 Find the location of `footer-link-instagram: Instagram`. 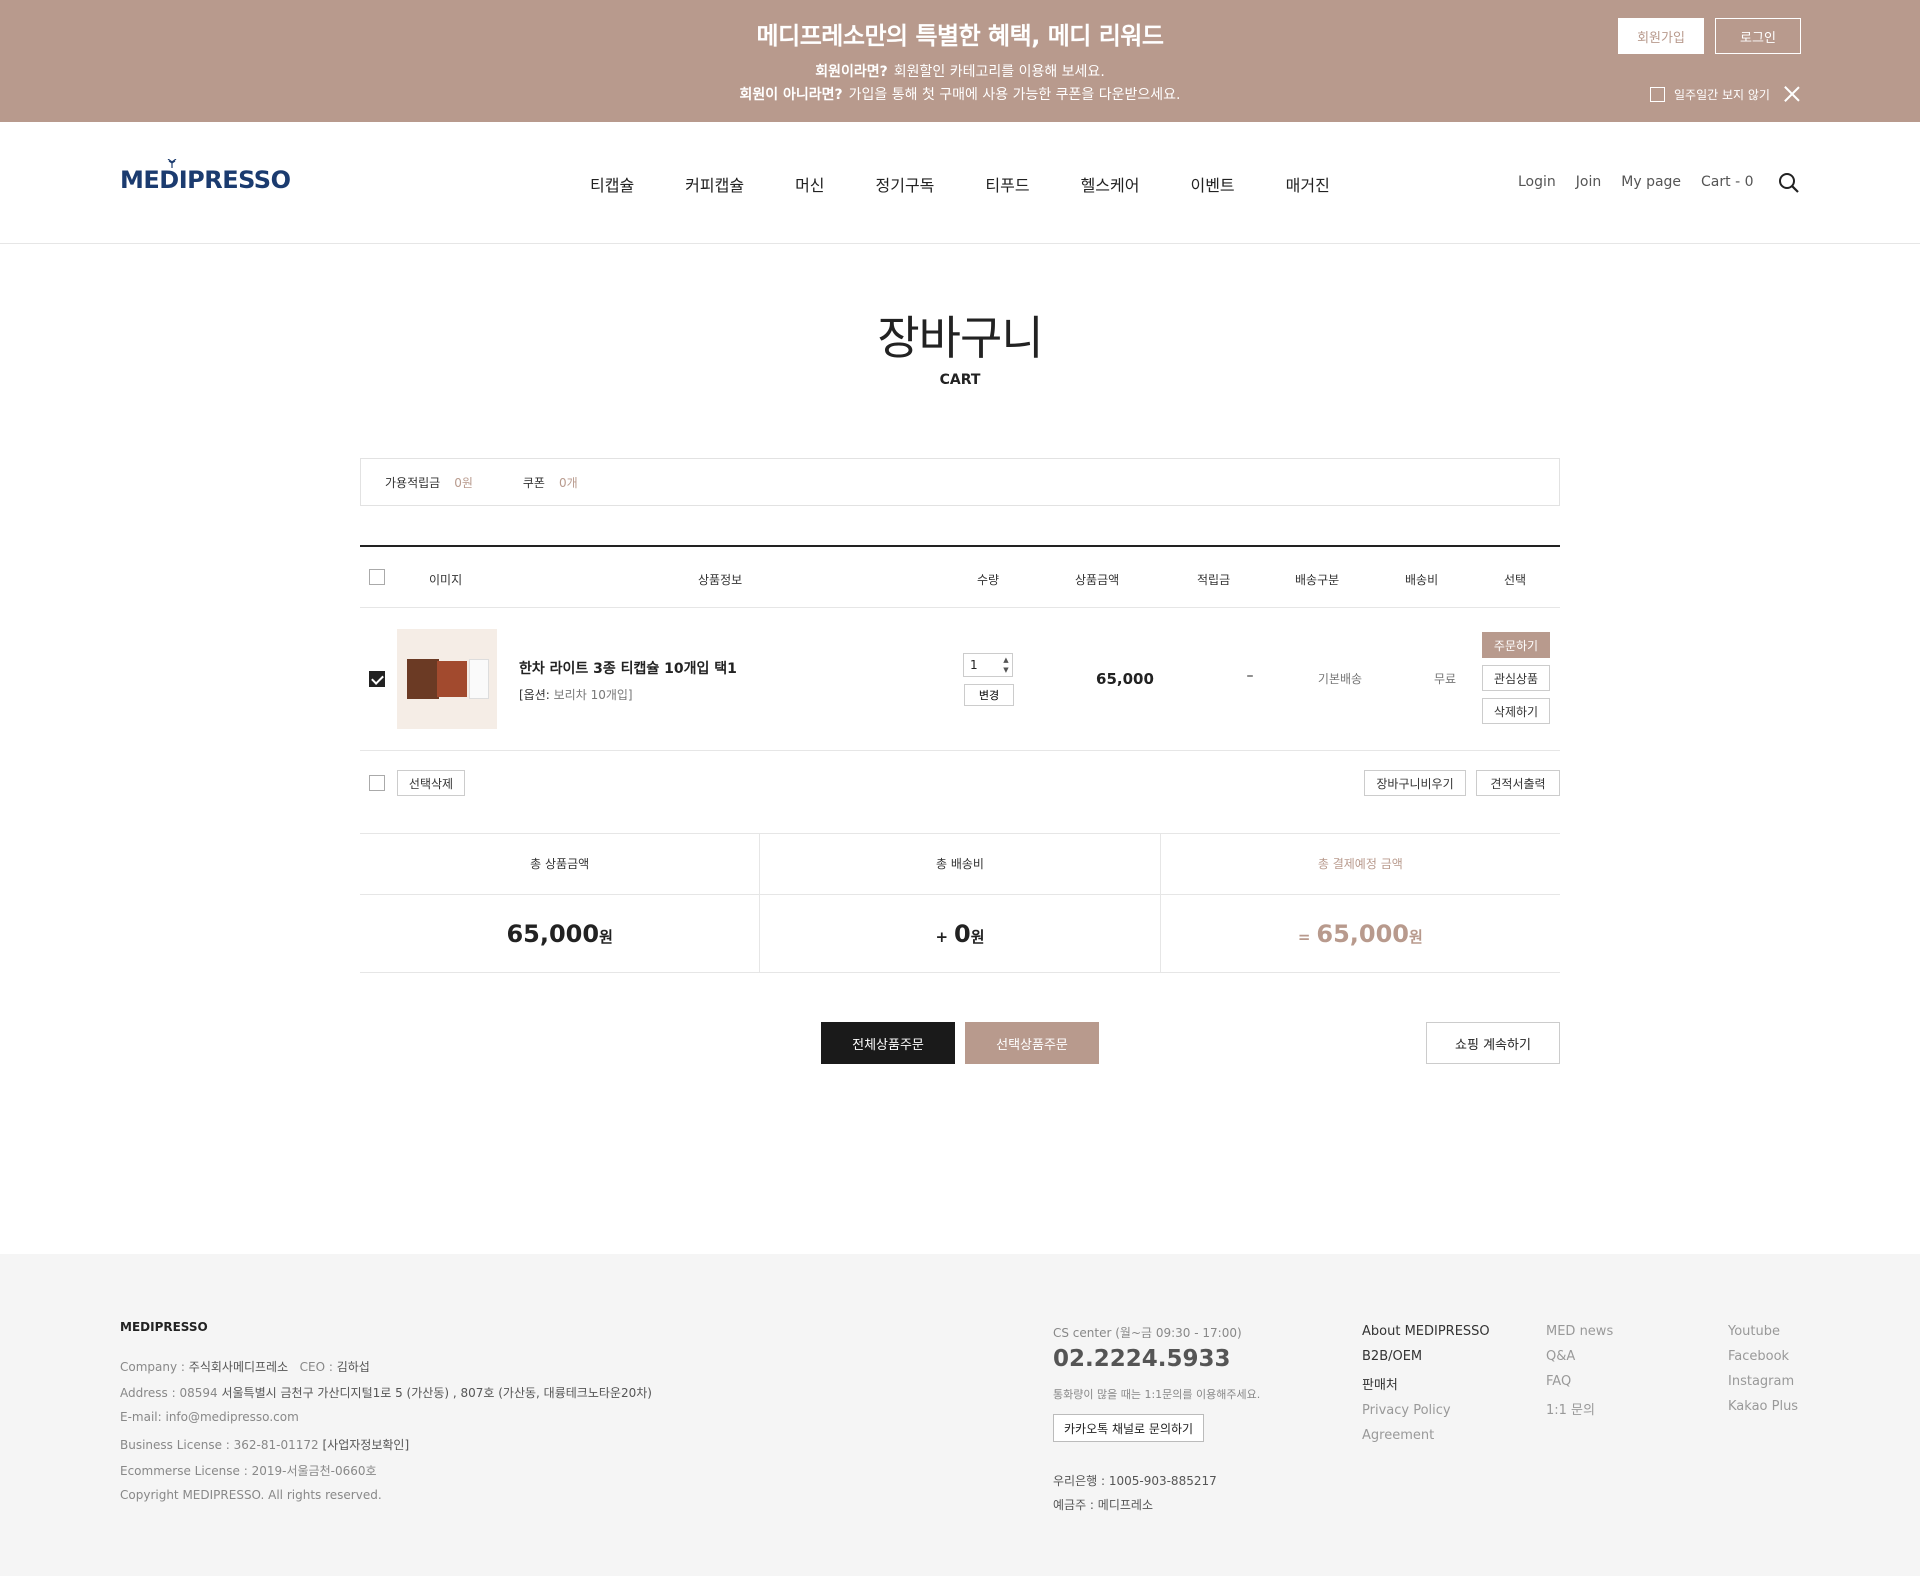

footer-link-instagram: Instagram is located at coordinates (1763, 1381).